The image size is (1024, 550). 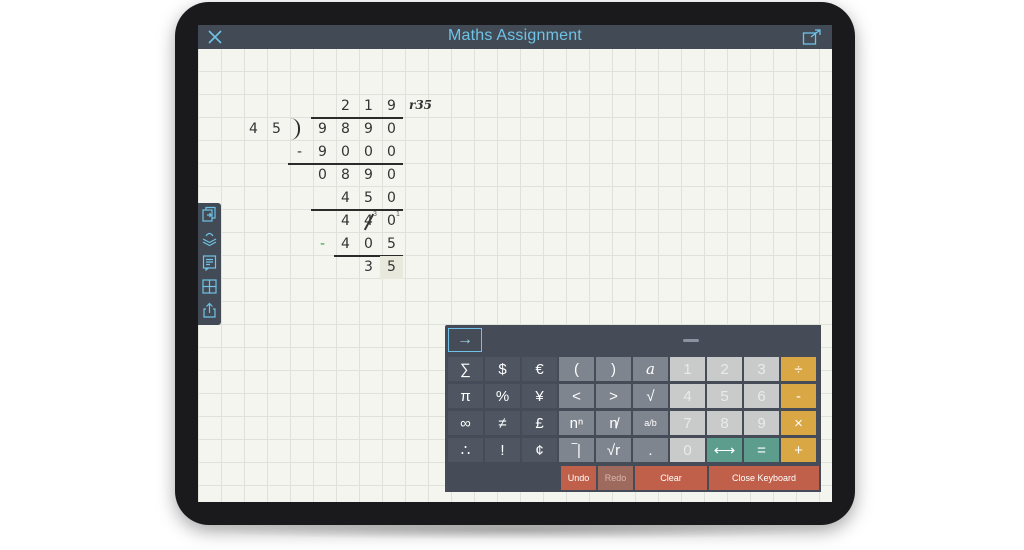 What do you see at coordinates (576, 450) in the screenshot?
I see `long-division-key: ‾|` at bounding box center [576, 450].